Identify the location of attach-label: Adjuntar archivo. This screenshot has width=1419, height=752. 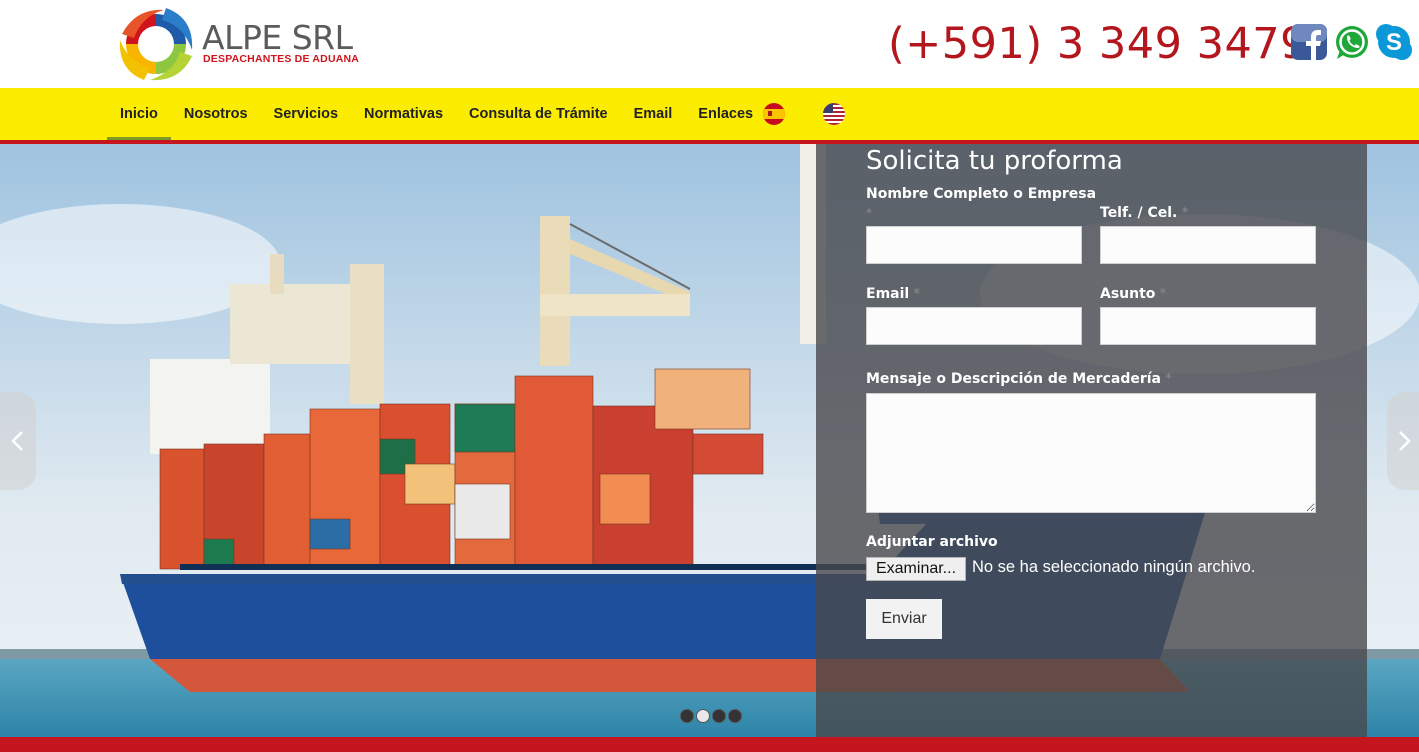
(932, 542).